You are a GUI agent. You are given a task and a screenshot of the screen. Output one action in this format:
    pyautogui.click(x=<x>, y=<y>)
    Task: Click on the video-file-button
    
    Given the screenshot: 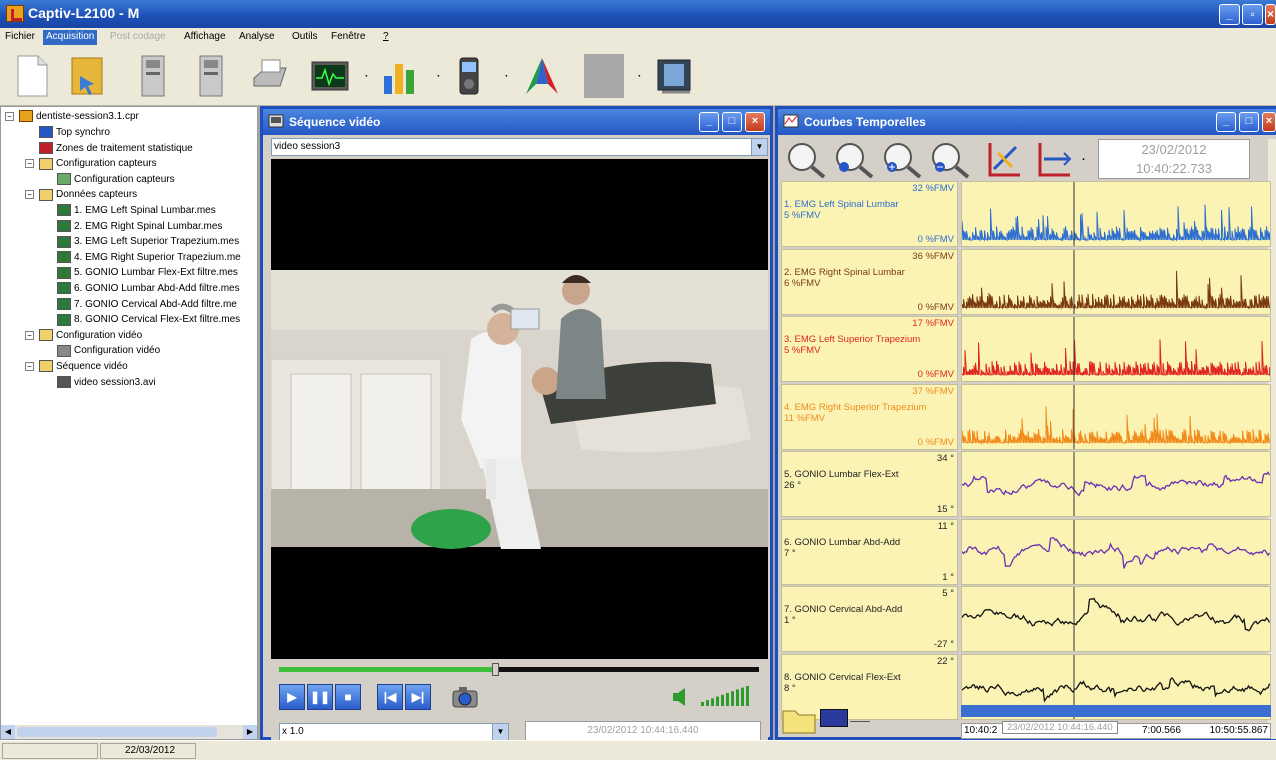 What is the action you would take?
    pyautogui.click(x=674, y=76)
    